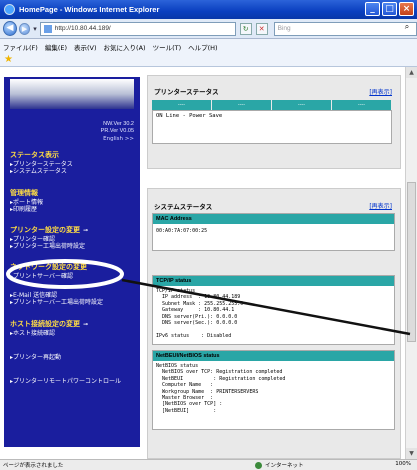 This screenshot has height=470, width=417. I want to click on stop-icon: ✕, so click(261, 28).